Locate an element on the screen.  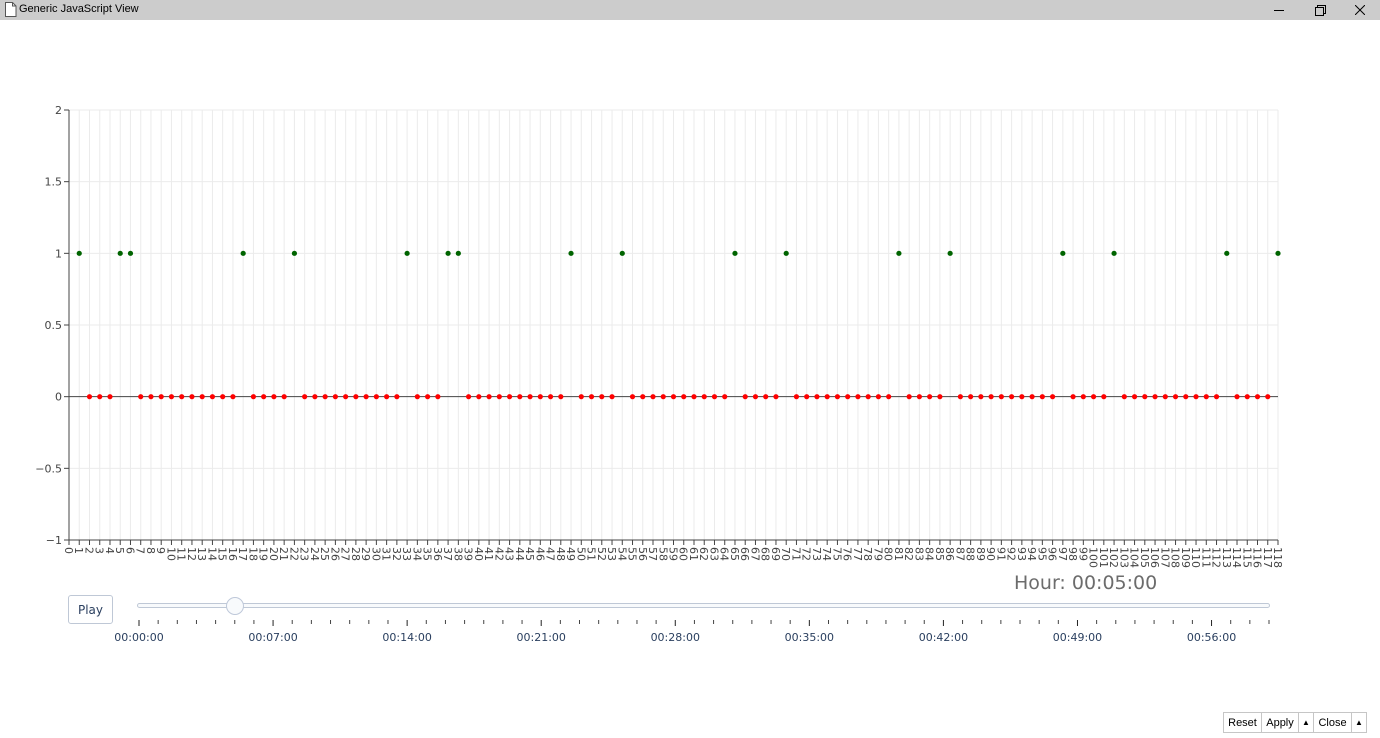
close-menu-arrow-icon: ▲ is located at coordinates (1359, 722).